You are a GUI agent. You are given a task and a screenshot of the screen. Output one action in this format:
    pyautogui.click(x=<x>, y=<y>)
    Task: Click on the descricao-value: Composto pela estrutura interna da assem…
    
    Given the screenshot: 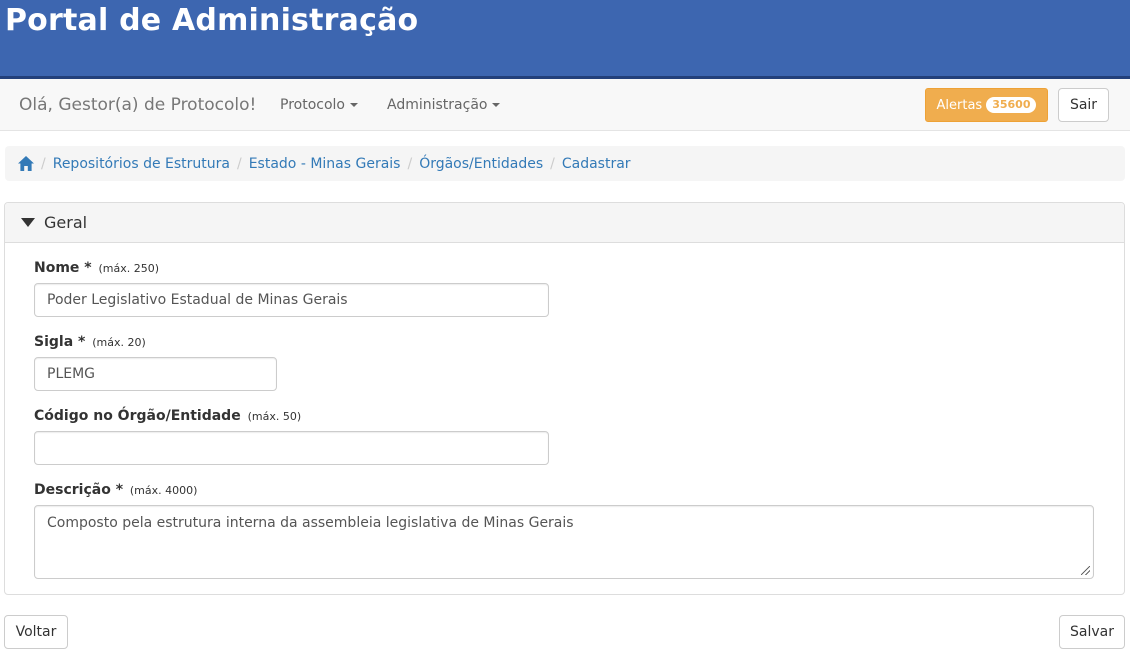 What is the action you would take?
    pyautogui.click(x=310, y=523)
    